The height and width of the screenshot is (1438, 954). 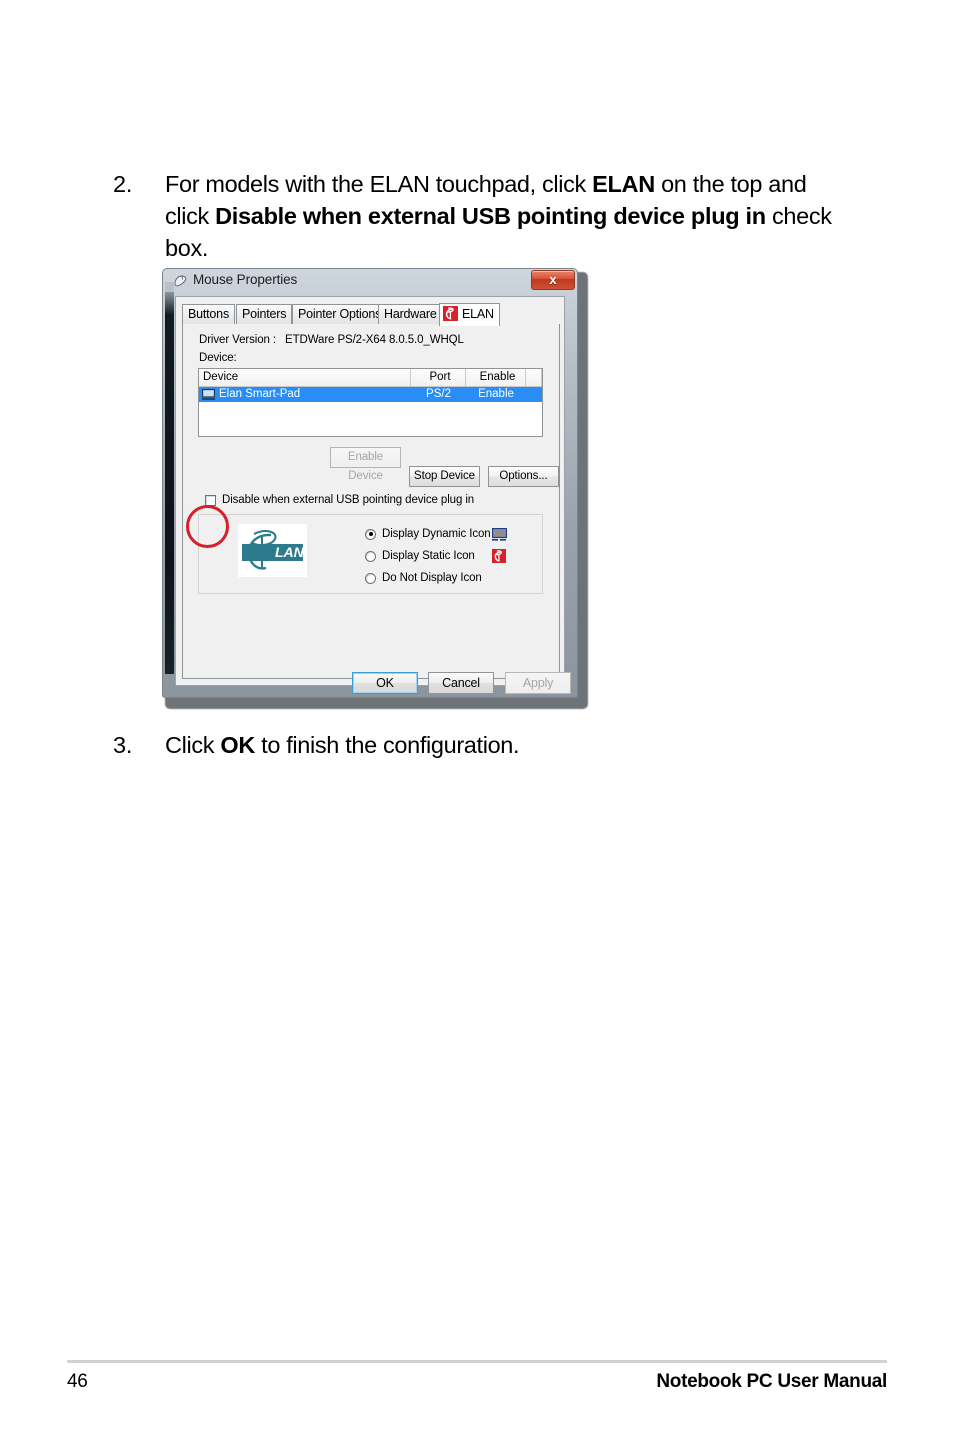 I want to click on table-row: Elan Smart-Pad PS/2 Enable, so click(x=370, y=394).